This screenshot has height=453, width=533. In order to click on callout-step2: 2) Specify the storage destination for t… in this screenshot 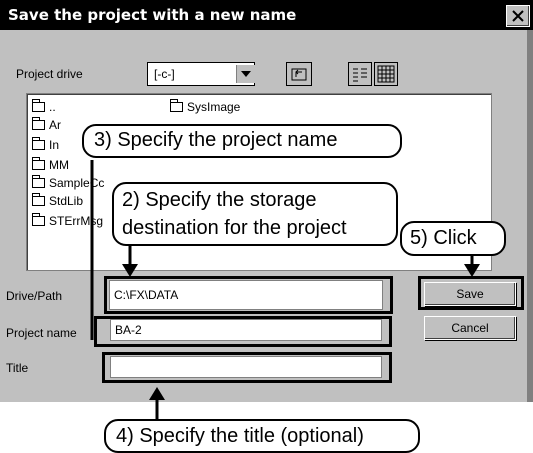, I will do `click(255, 214)`.